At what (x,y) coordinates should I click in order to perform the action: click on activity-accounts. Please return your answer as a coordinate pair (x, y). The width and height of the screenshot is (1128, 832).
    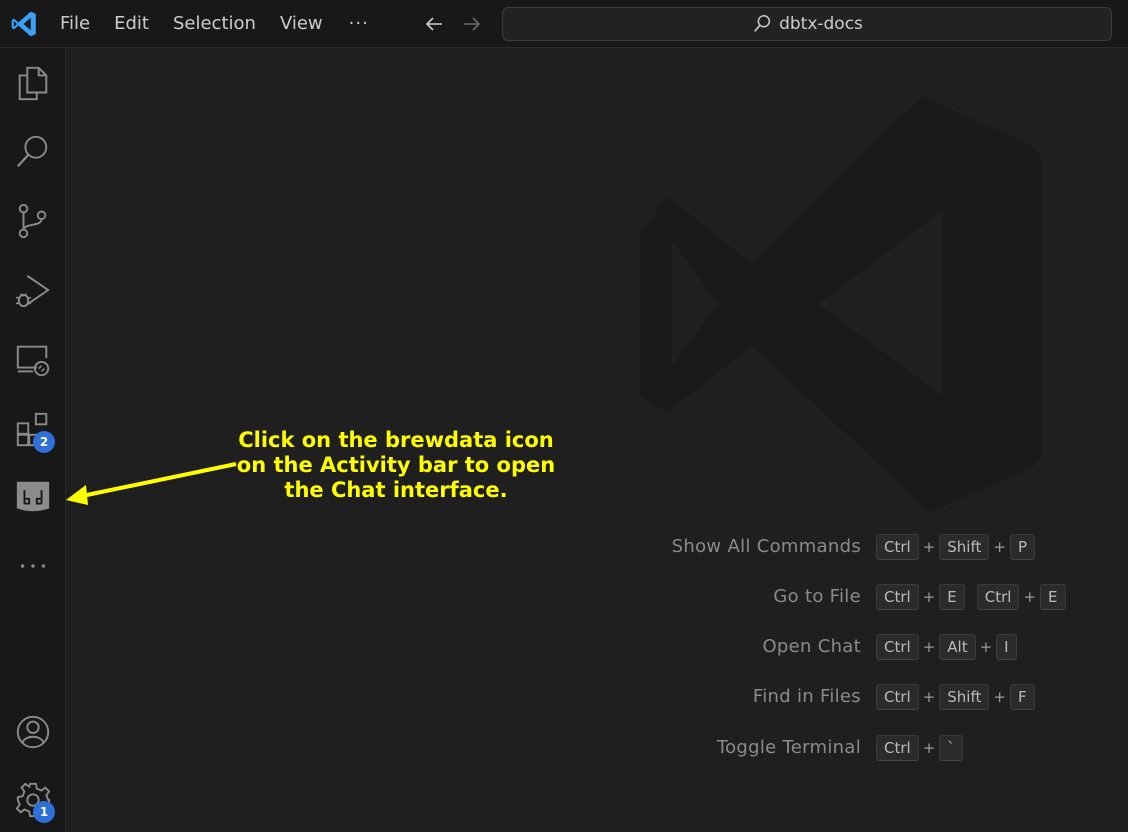
    Looking at the image, I should click on (33, 732).